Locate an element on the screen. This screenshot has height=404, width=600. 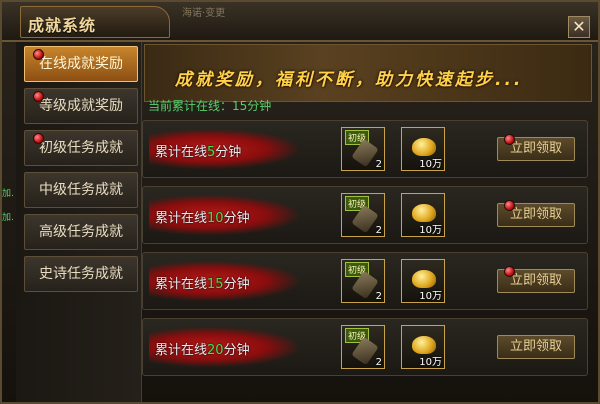
sidebar-item-label: 高级任务成就 is located at coordinates (81, 232).